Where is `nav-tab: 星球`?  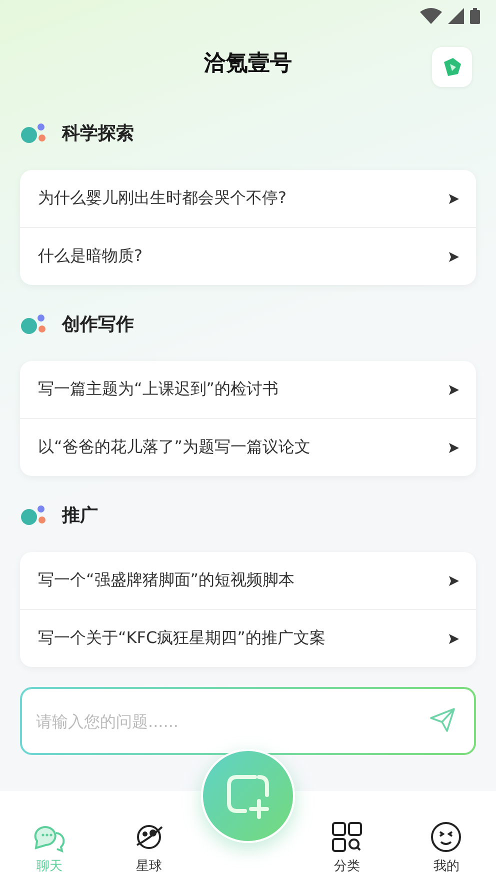
nav-tab: 星球 is located at coordinates (148, 848).